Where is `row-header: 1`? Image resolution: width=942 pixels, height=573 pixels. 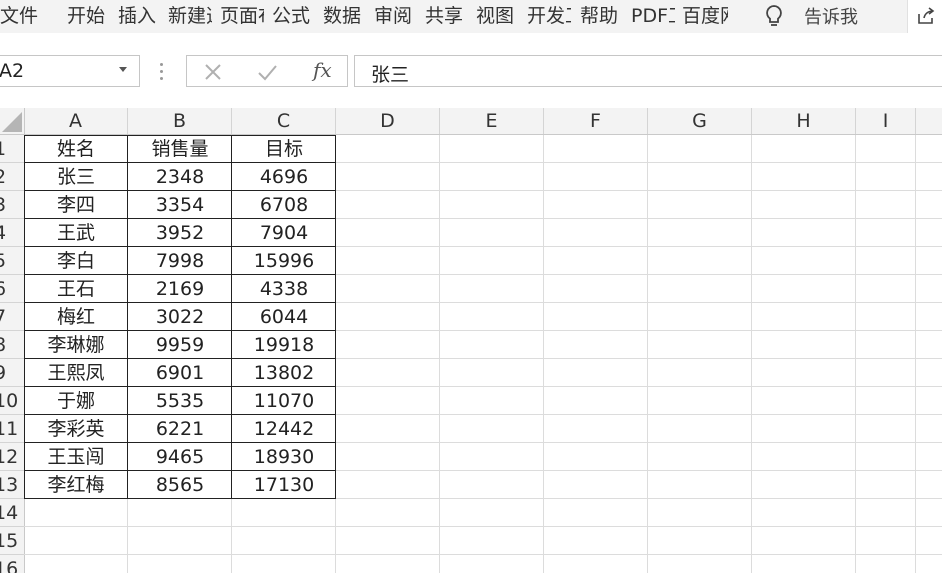
row-header: 1 is located at coordinates (12, 149).